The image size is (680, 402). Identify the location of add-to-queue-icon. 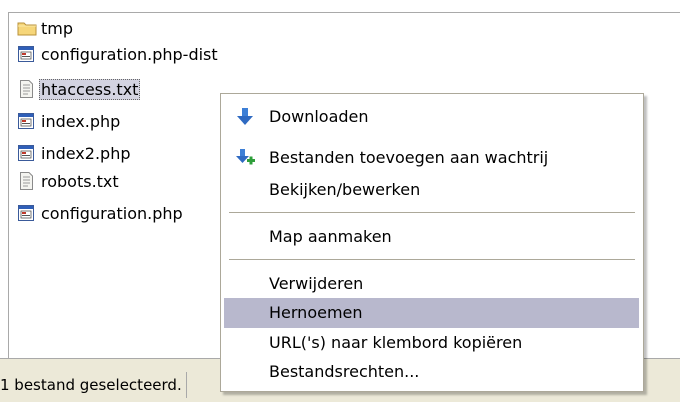
(245, 158).